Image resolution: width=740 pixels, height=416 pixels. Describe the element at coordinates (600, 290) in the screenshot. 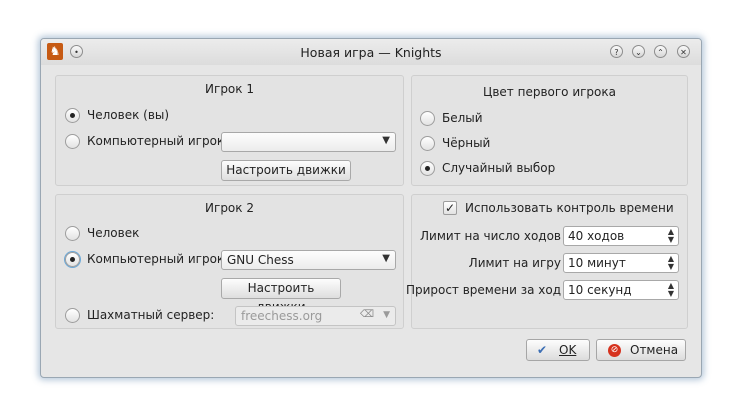

I see `increment-value: 10 секунд` at that location.